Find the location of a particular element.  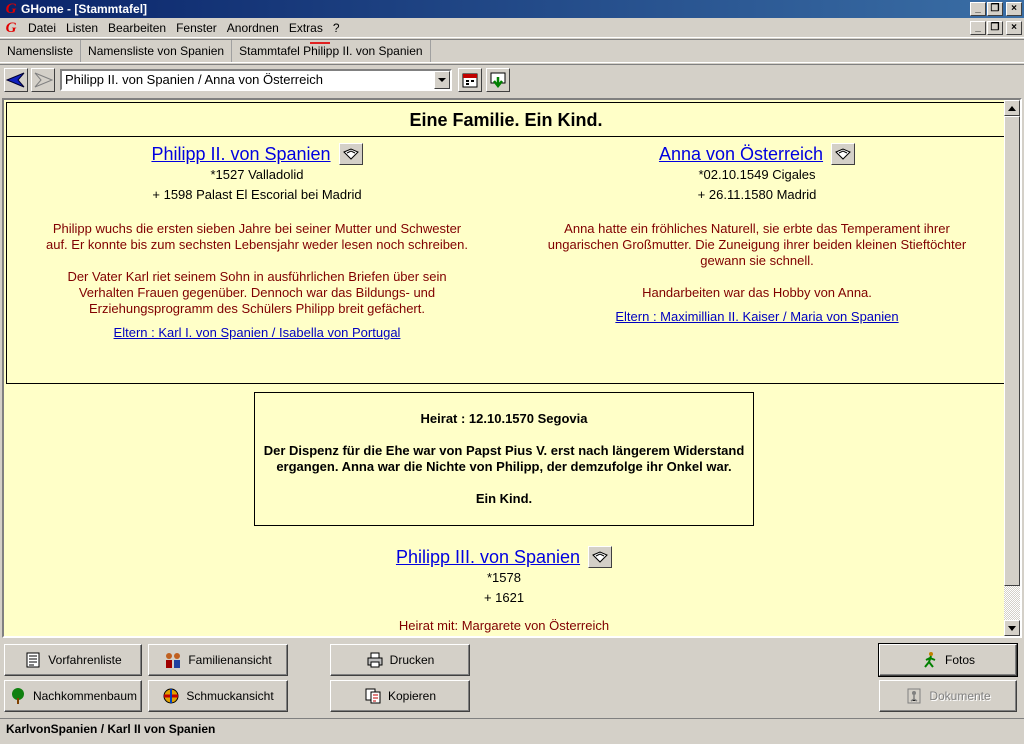

scrollbar-thumb is located at coordinates (1012, 351).